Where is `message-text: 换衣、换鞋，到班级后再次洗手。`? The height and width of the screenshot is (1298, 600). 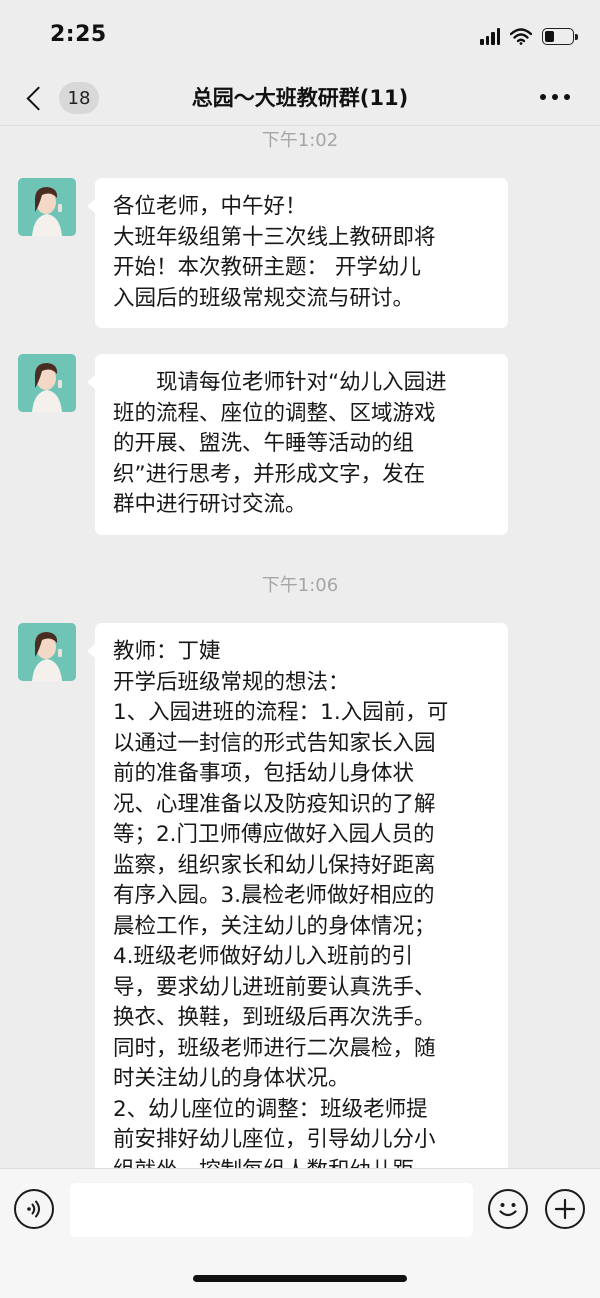 message-text: 换衣、换鞋，到班级后再次洗手。 is located at coordinates (274, 1017).